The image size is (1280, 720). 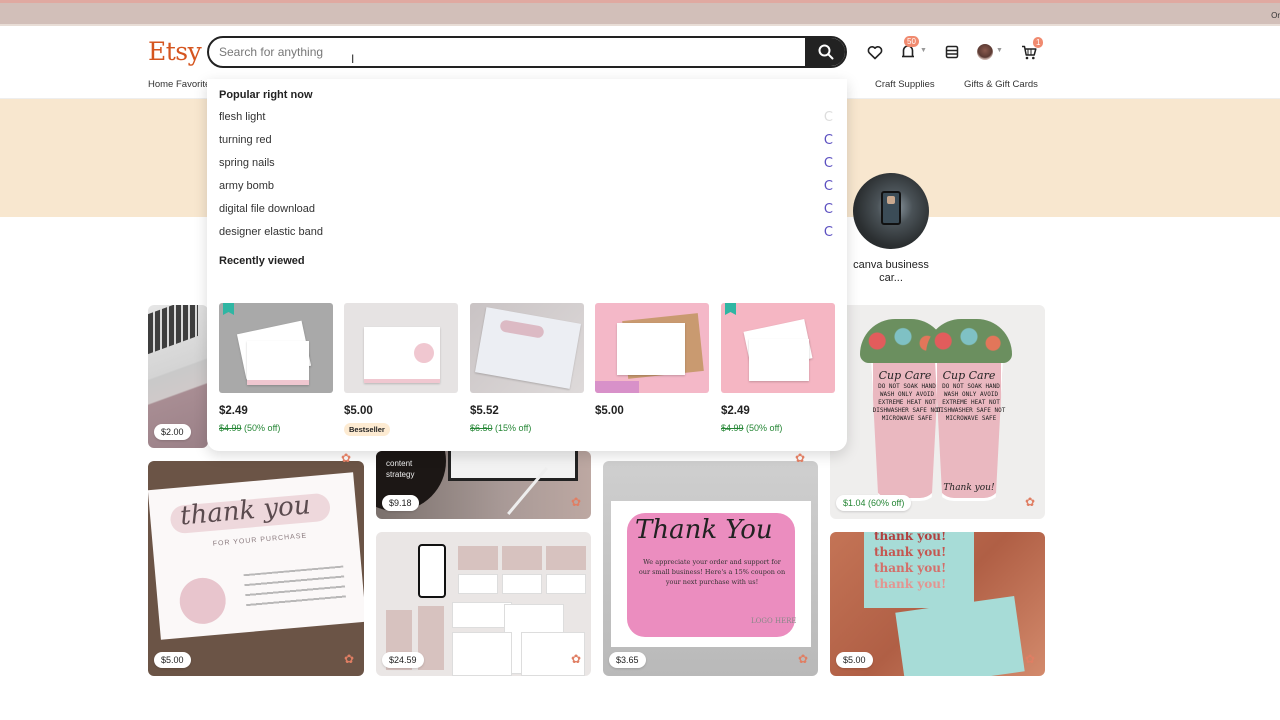 I want to click on suggestion-label: designer elastic band, so click(x=271, y=232).